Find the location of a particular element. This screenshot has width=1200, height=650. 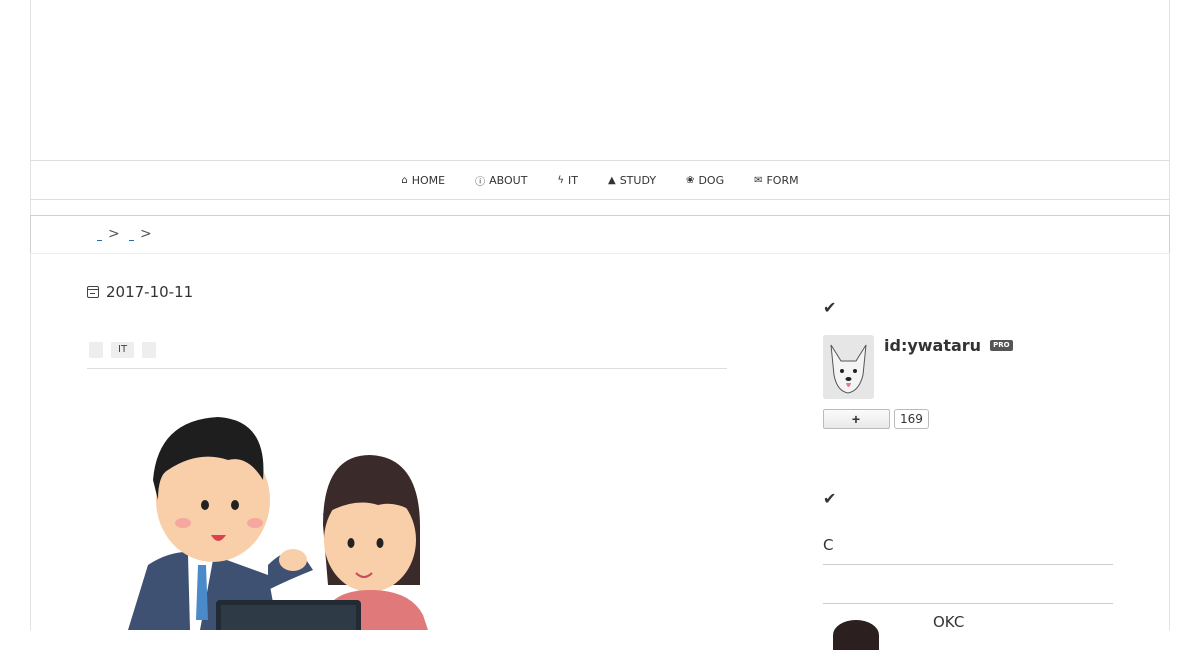

calendar-icon is located at coordinates (93, 292).